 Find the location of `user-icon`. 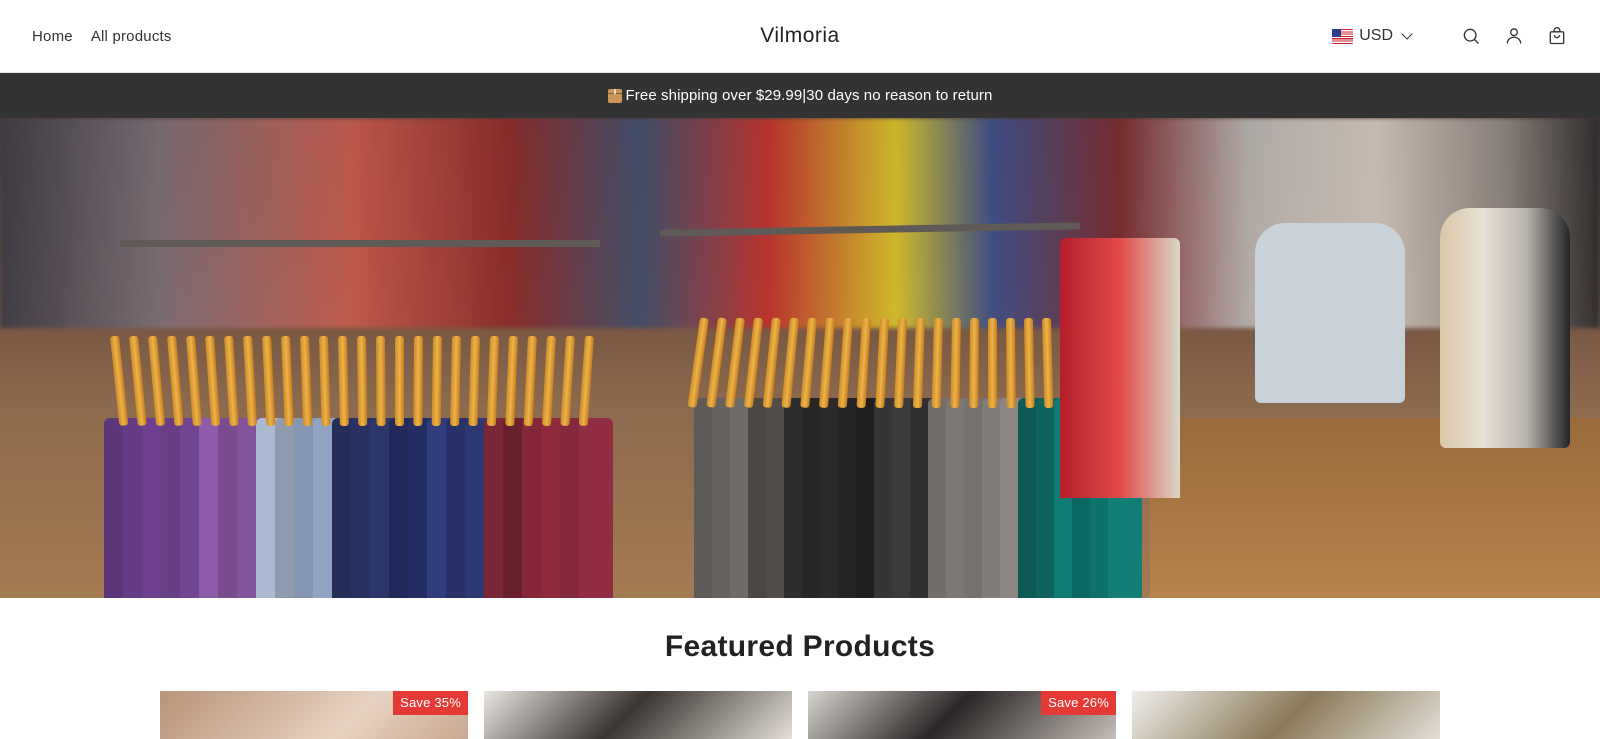

user-icon is located at coordinates (1514, 36).